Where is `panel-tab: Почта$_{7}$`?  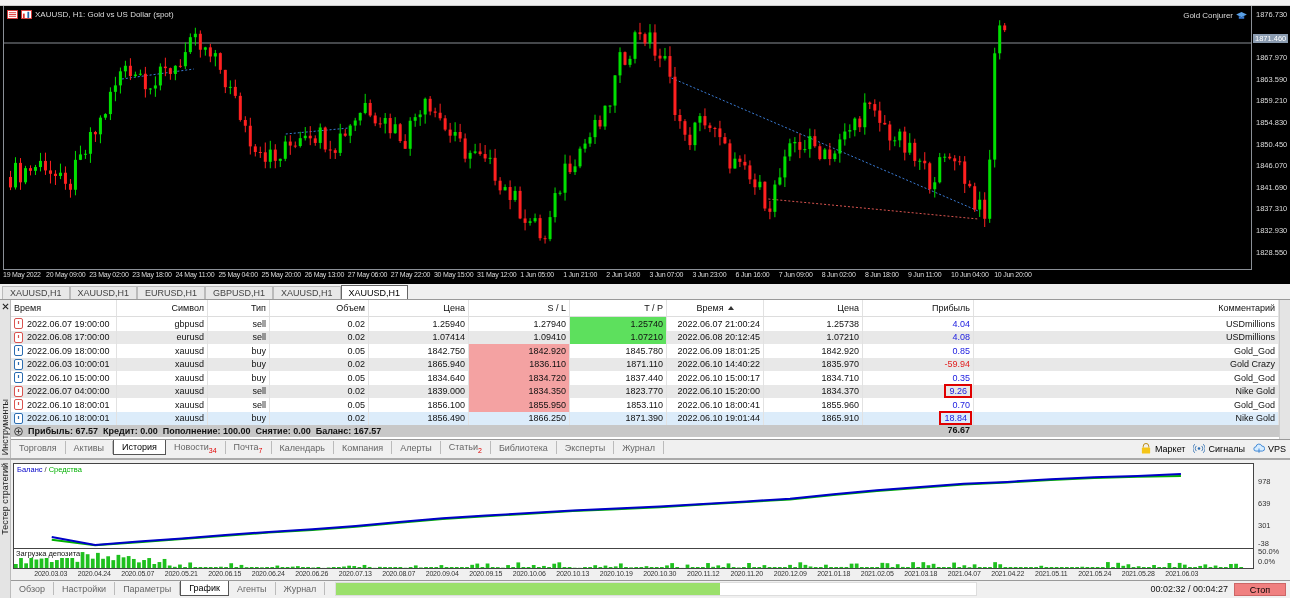
panel-tab: Почта$_{7}$ is located at coordinates (248, 447).